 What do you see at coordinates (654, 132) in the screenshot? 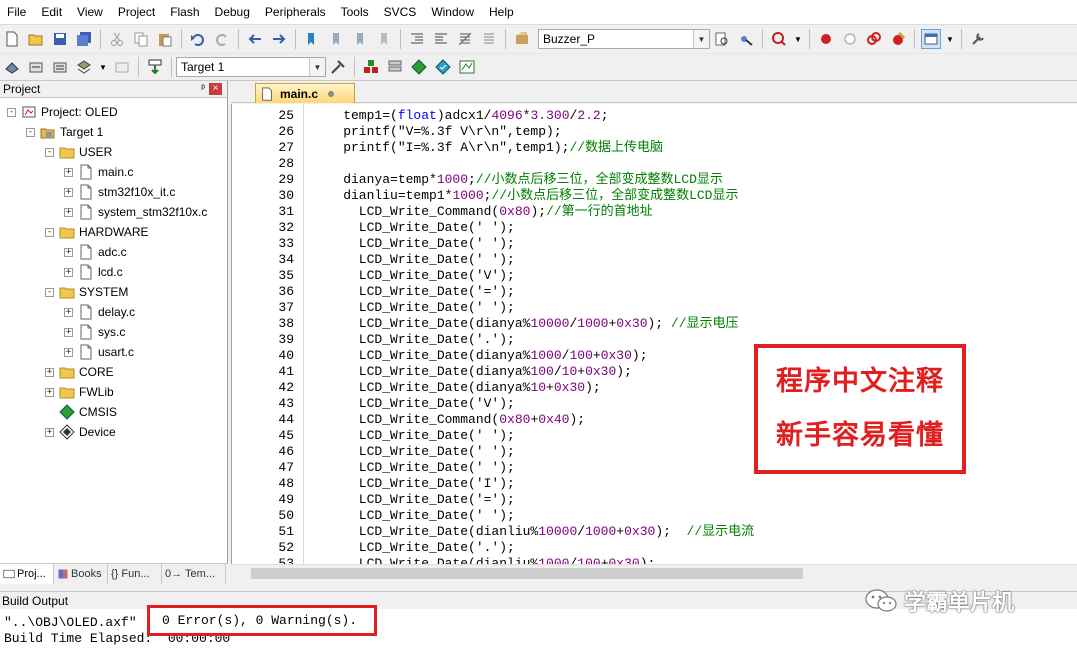
I see `code-line: 26 printf("V=%.3f V\r\n",temp);` at bounding box center [654, 132].